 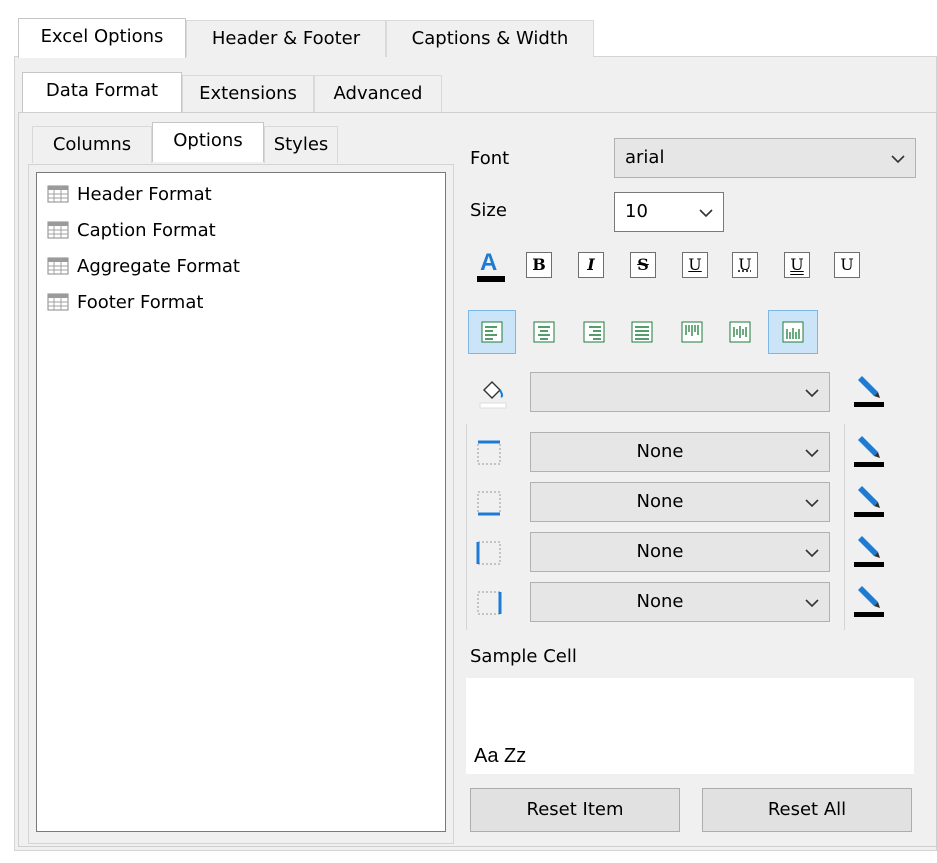 I want to click on bold-button: B, so click(x=539, y=265).